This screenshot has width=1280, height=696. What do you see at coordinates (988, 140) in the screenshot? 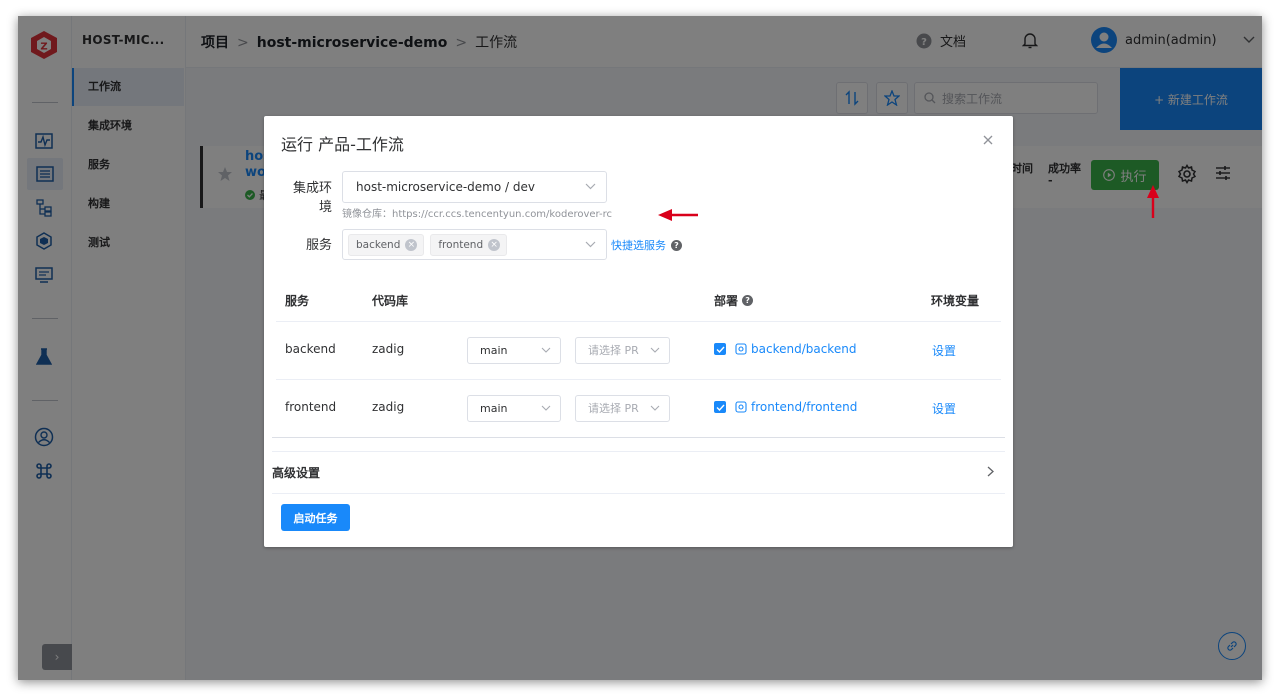
I see `close-icon` at bounding box center [988, 140].